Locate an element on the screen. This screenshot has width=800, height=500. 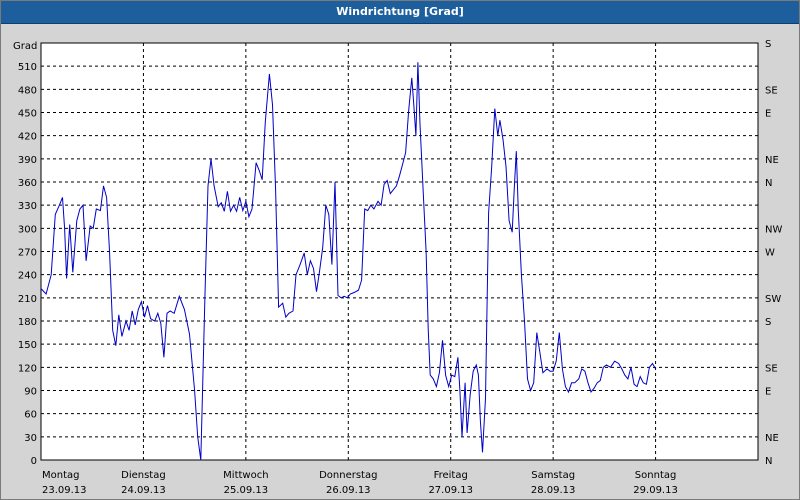
y-tick-label: 450 is located at coordinates (27, 114).